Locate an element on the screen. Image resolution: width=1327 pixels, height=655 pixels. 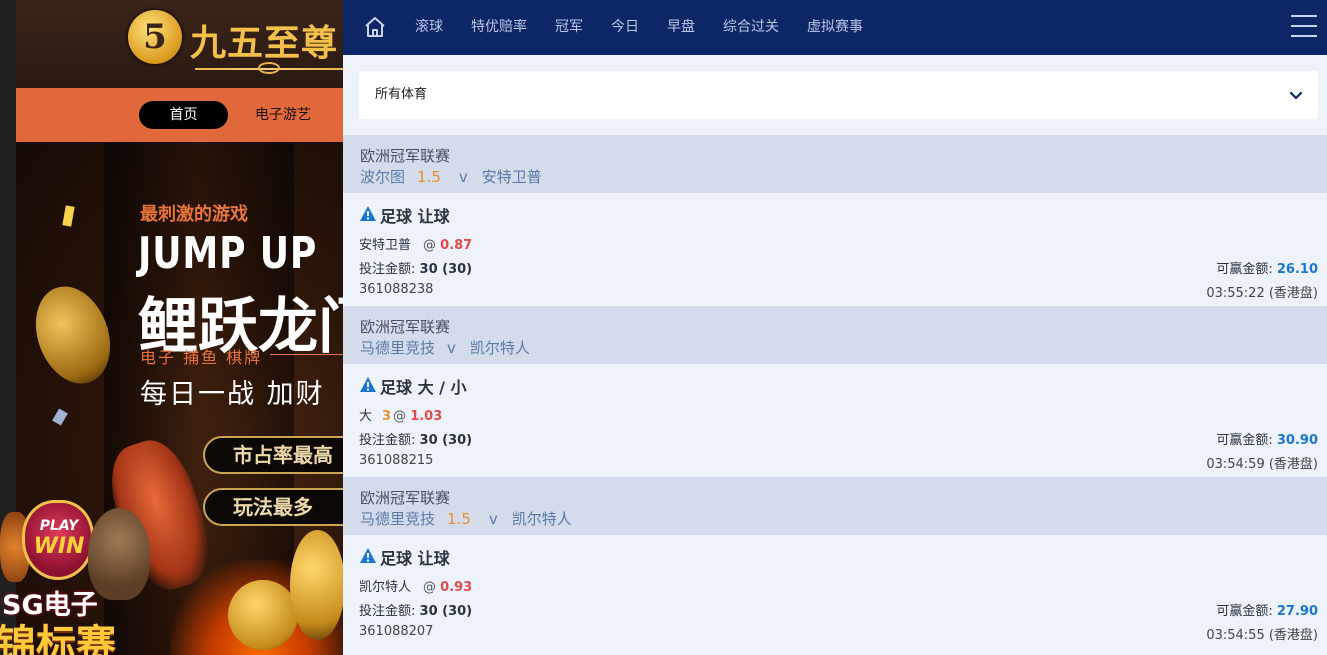
odds-value: 0.93 is located at coordinates (456, 587).